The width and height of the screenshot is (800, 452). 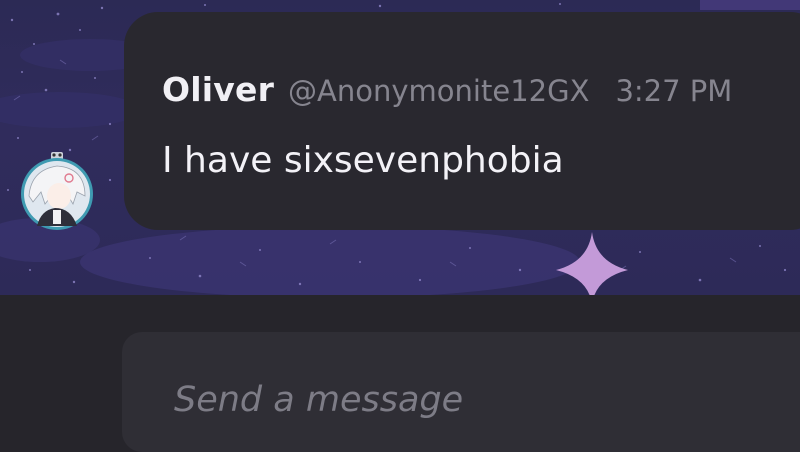 What do you see at coordinates (363, 160) in the screenshot?
I see `message-text: I have sixsevenphobia` at bounding box center [363, 160].